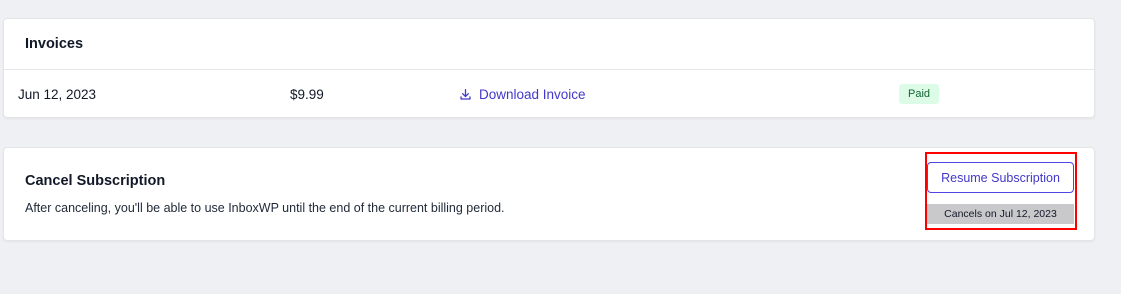 The width and height of the screenshot is (1121, 294). I want to click on invoices-title: Invoices, so click(54, 44).